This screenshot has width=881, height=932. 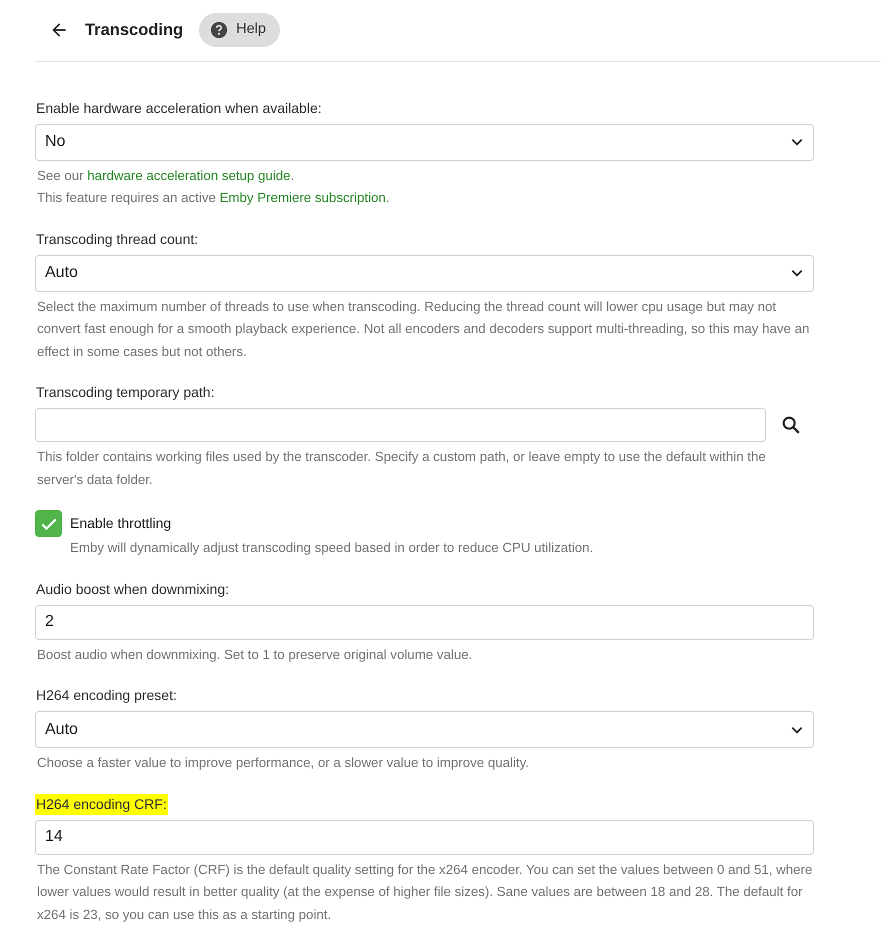 What do you see at coordinates (303, 198) in the screenshot?
I see `help-link: Emby Premiere subscription` at bounding box center [303, 198].